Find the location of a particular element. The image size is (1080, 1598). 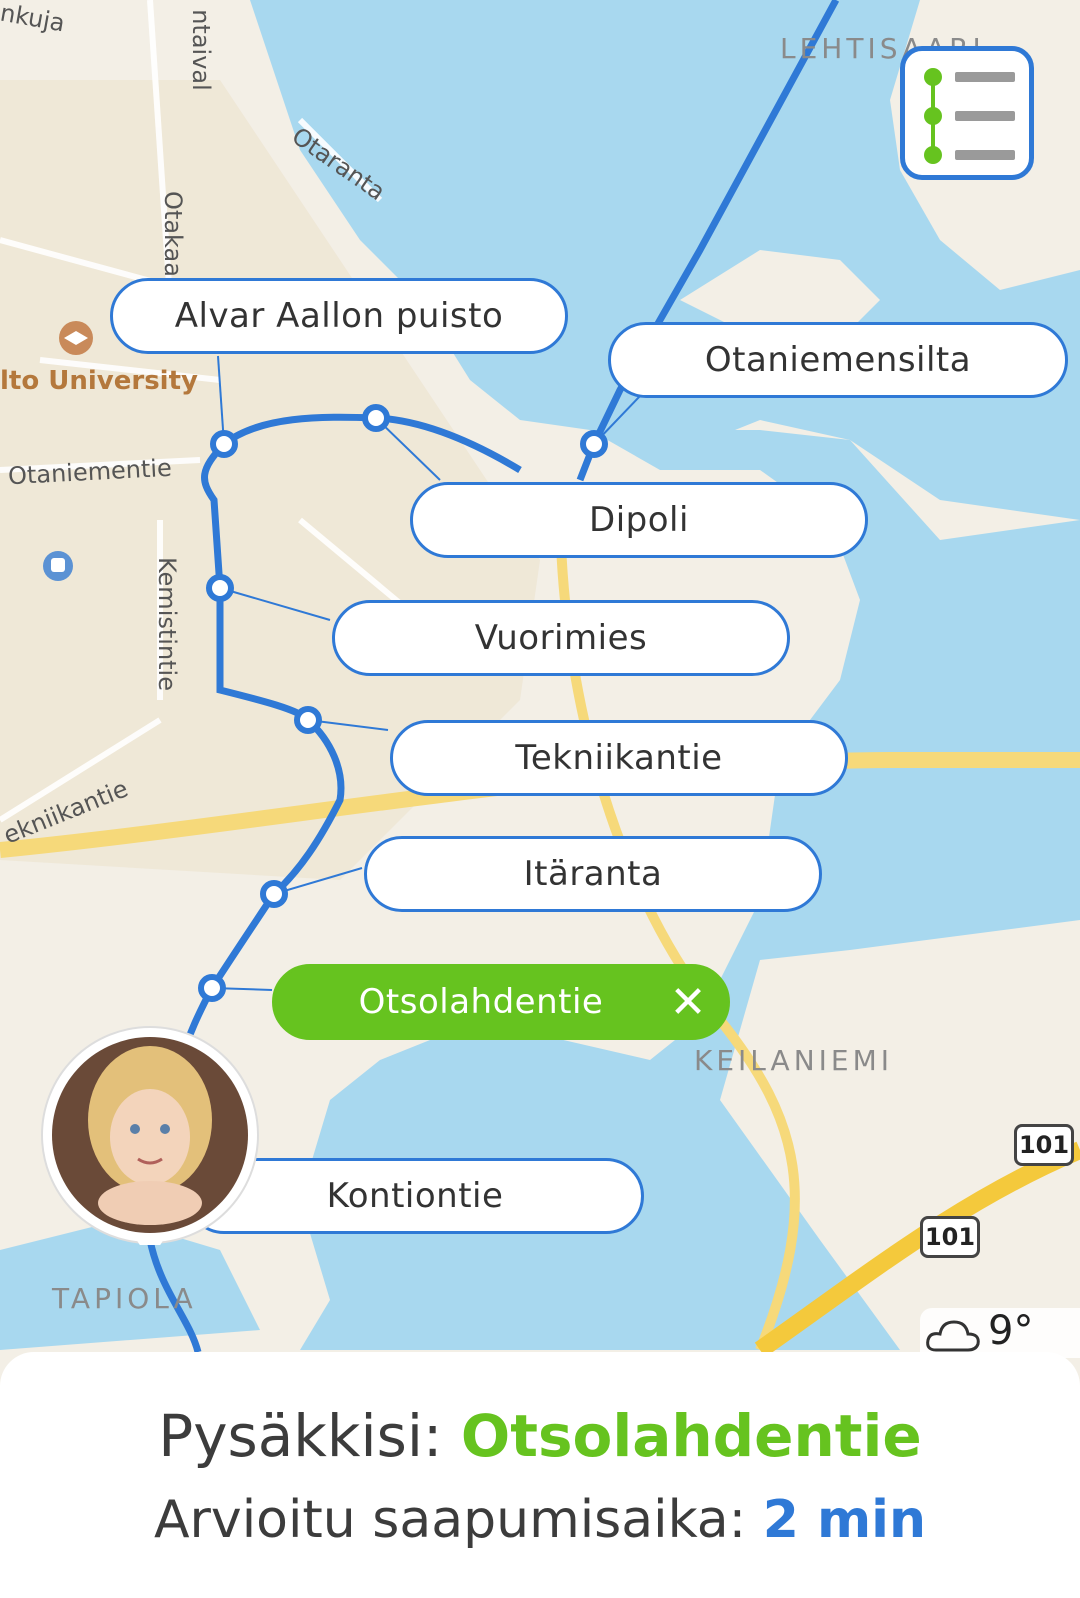

district-label-tapiola: TAPIOLA is located at coordinates (124, 1298).